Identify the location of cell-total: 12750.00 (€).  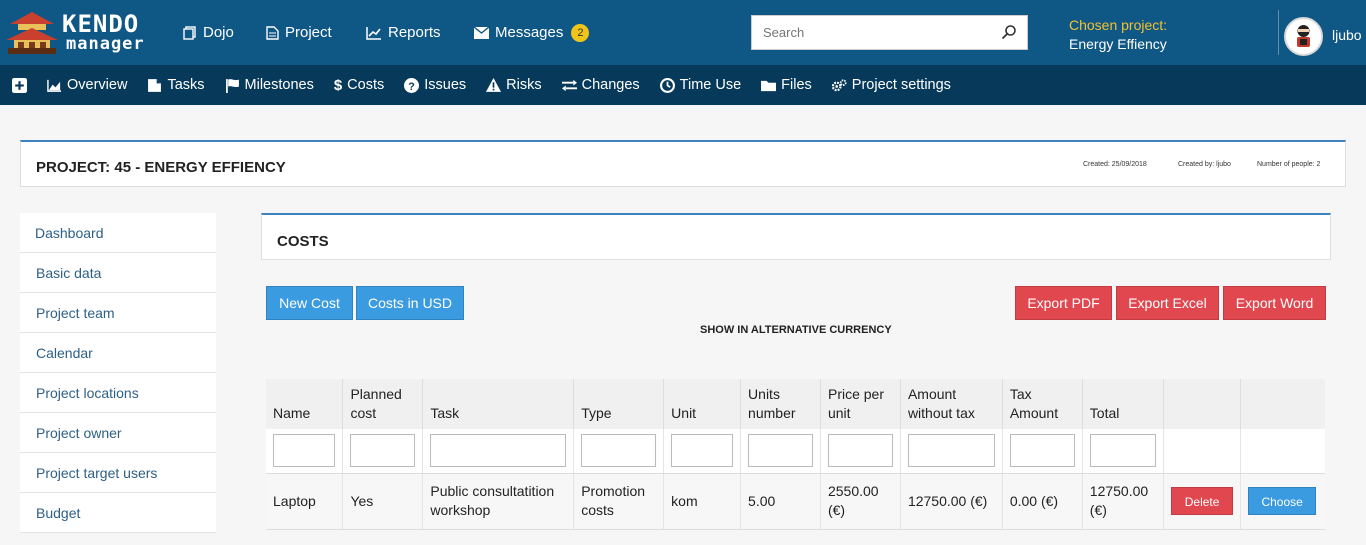
(1122, 501).